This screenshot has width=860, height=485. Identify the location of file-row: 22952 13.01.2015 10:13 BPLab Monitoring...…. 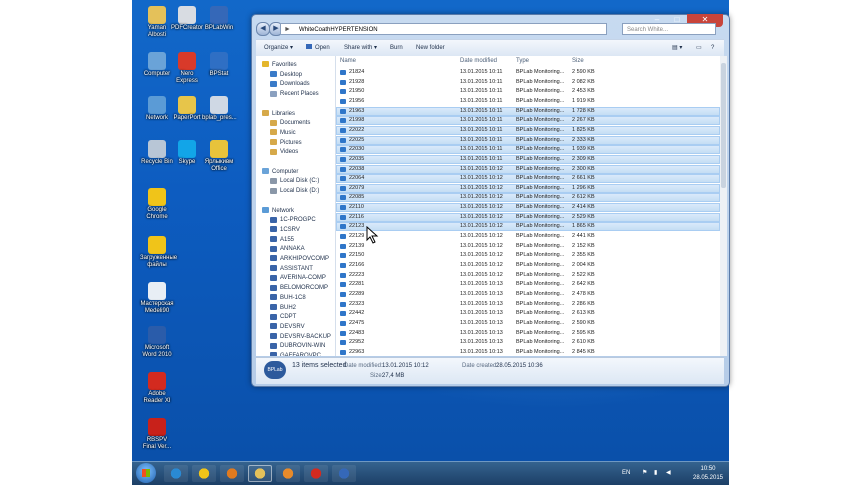
(528, 342).